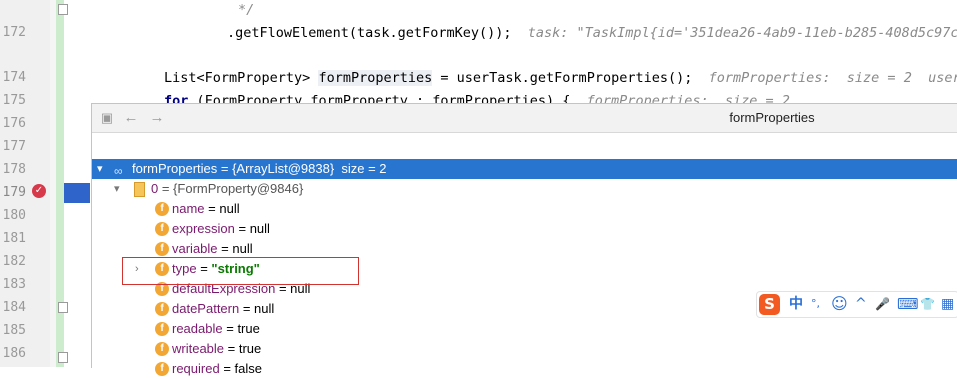 The width and height of the screenshot is (957, 379). Describe the element at coordinates (524, 118) in the screenshot. I see `popup-header: ▣ ← → formProperties` at that location.